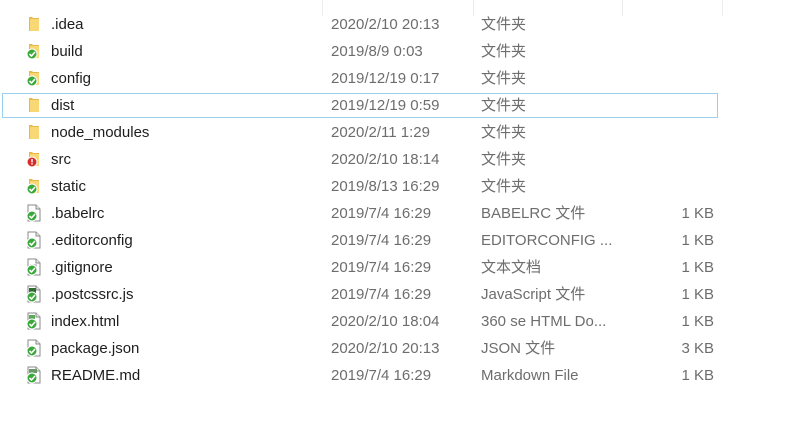 This screenshot has height=437, width=795. What do you see at coordinates (61, 159) in the screenshot?
I see `file-name: src` at bounding box center [61, 159].